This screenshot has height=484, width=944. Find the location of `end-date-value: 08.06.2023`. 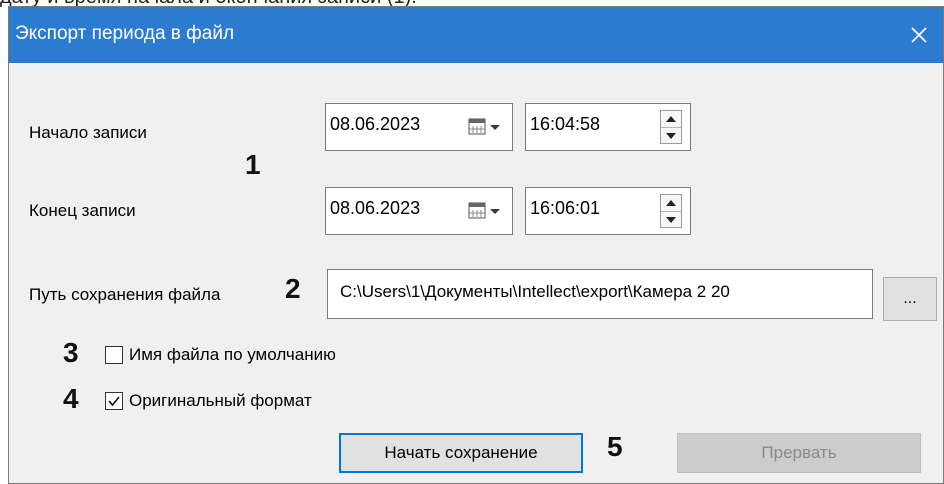

end-date-value: 08.06.2023 is located at coordinates (375, 208).